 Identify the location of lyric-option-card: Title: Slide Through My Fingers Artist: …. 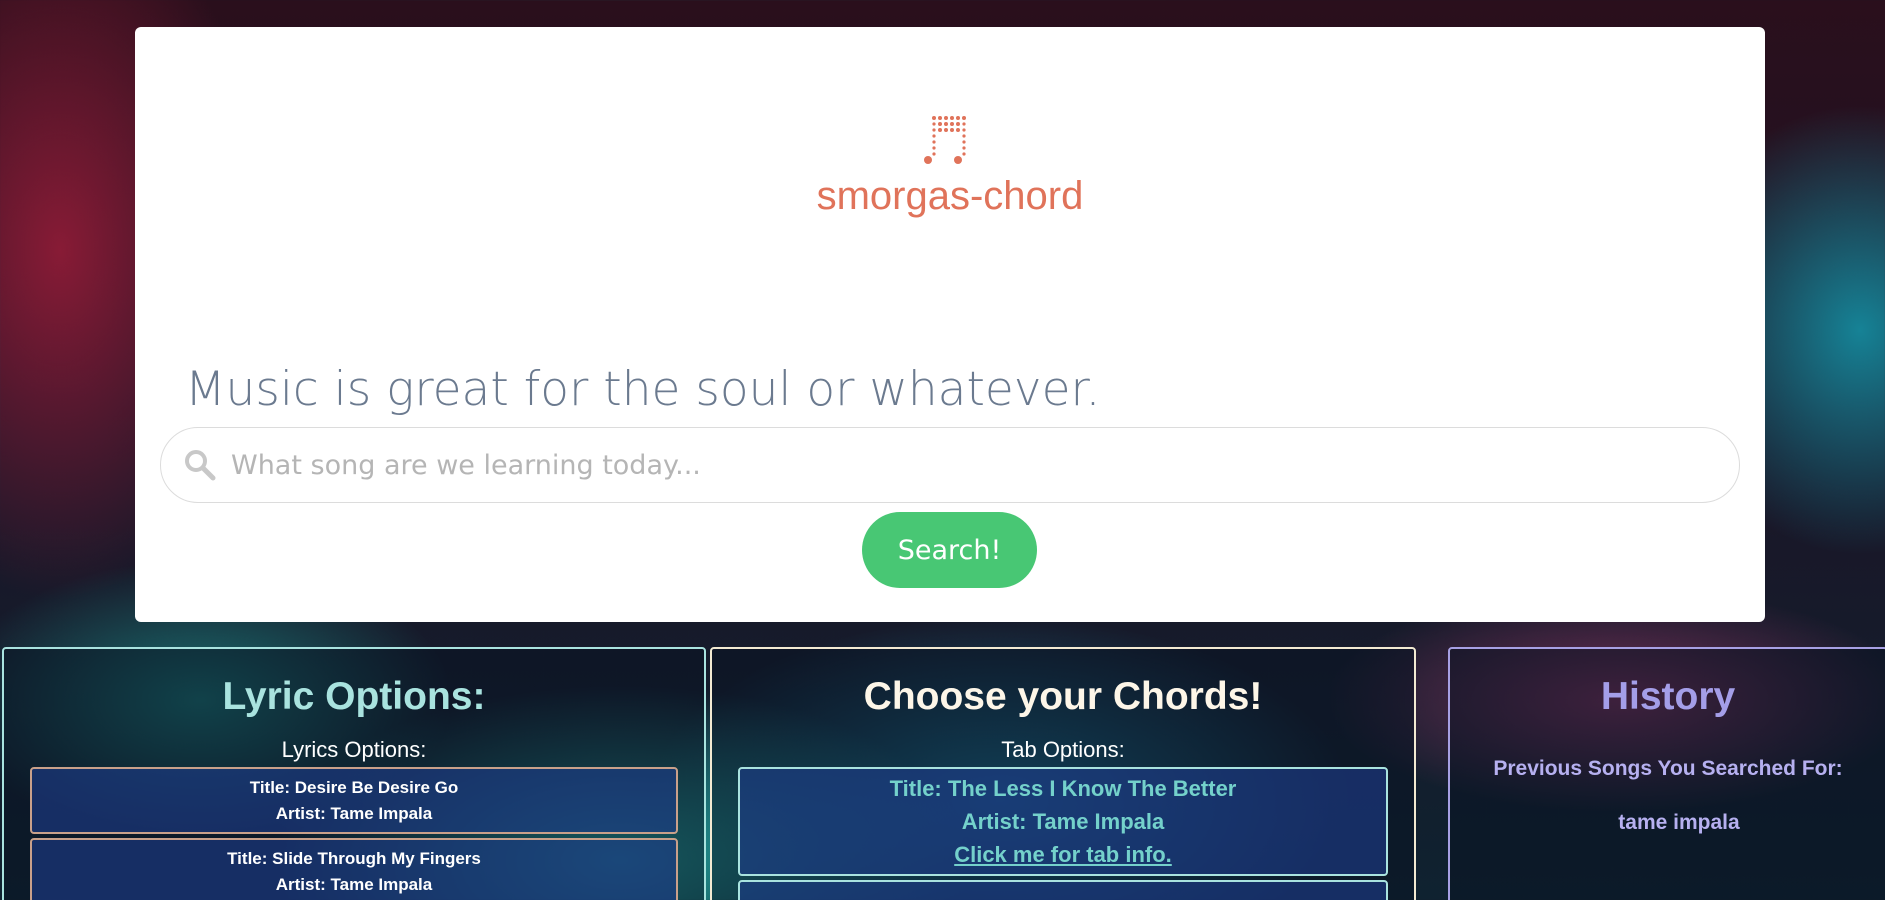
(354, 869).